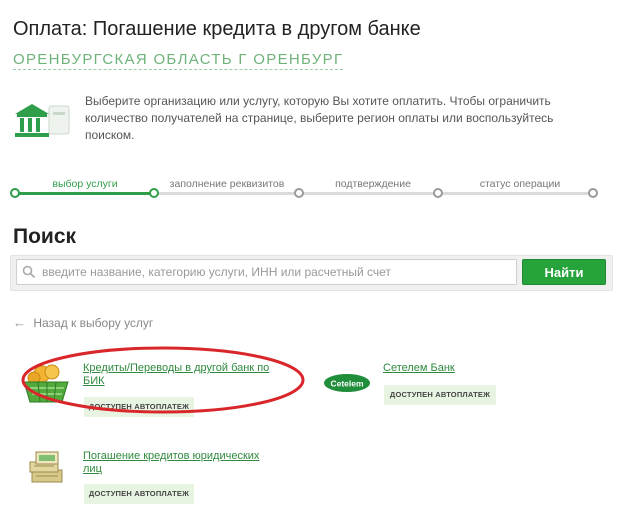 The image size is (623, 505). I want to click on page-title: Оплата: Погашение кредита в другом банке, so click(217, 29).